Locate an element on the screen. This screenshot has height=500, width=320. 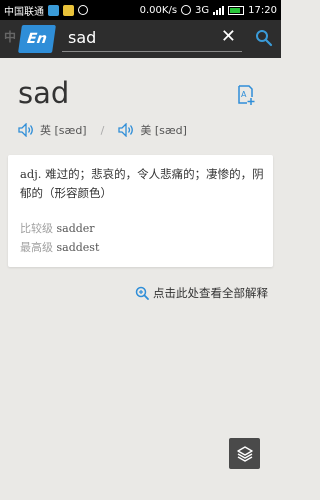
definition: adj. 难过的；悲哀的，令人悲痛的；凄惨的，阴郁的（形容颜色） is located at coordinates (144, 184).